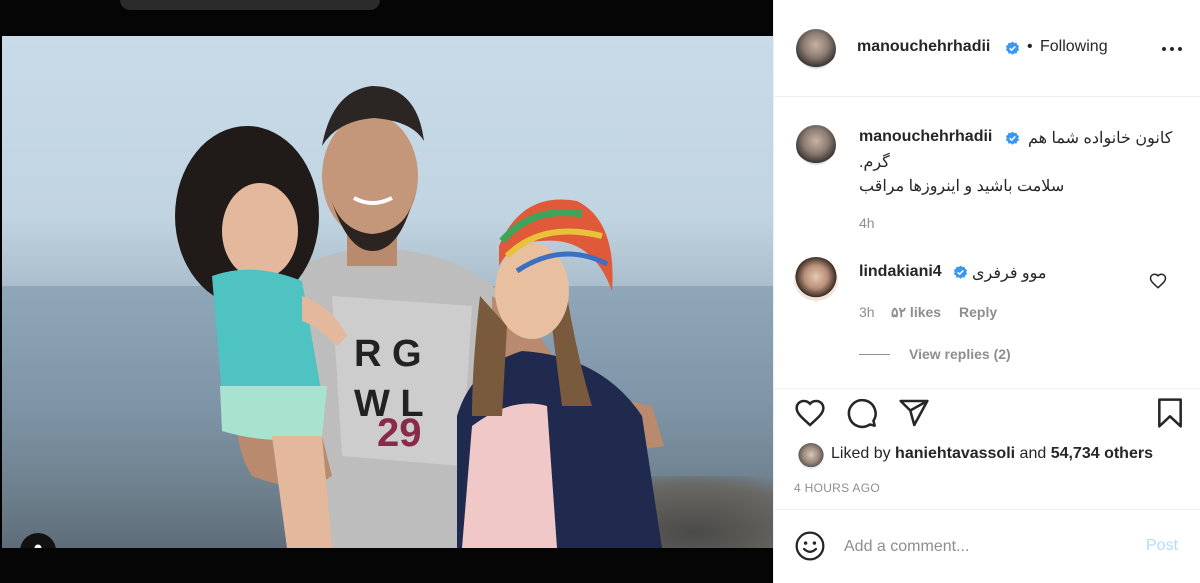 The width and height of the screenshot is (1200, 583). Describe the element at coordinates (386, 18) in the screenshot. I see `backdrop-top` at that location.